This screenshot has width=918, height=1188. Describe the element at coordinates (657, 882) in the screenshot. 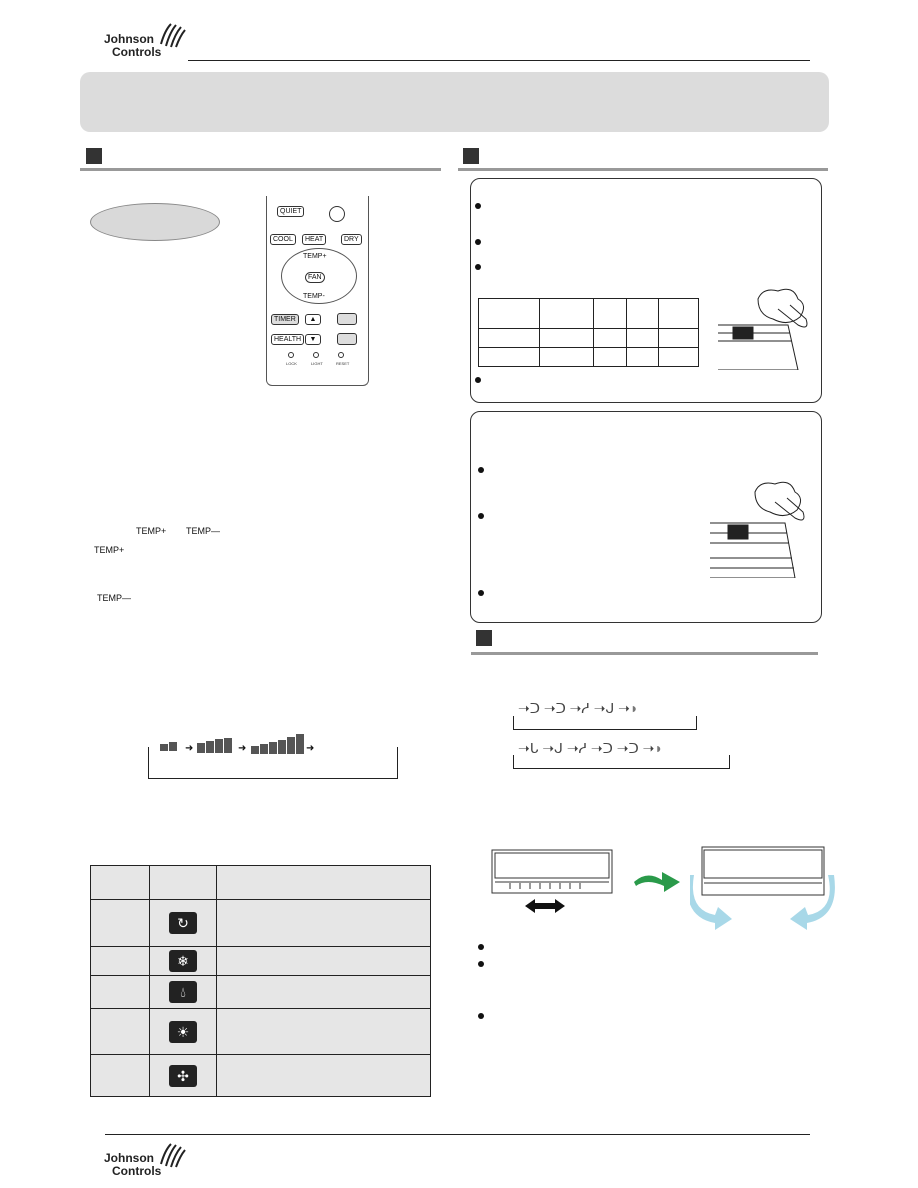

I see `green-arrow-icon` at that location.